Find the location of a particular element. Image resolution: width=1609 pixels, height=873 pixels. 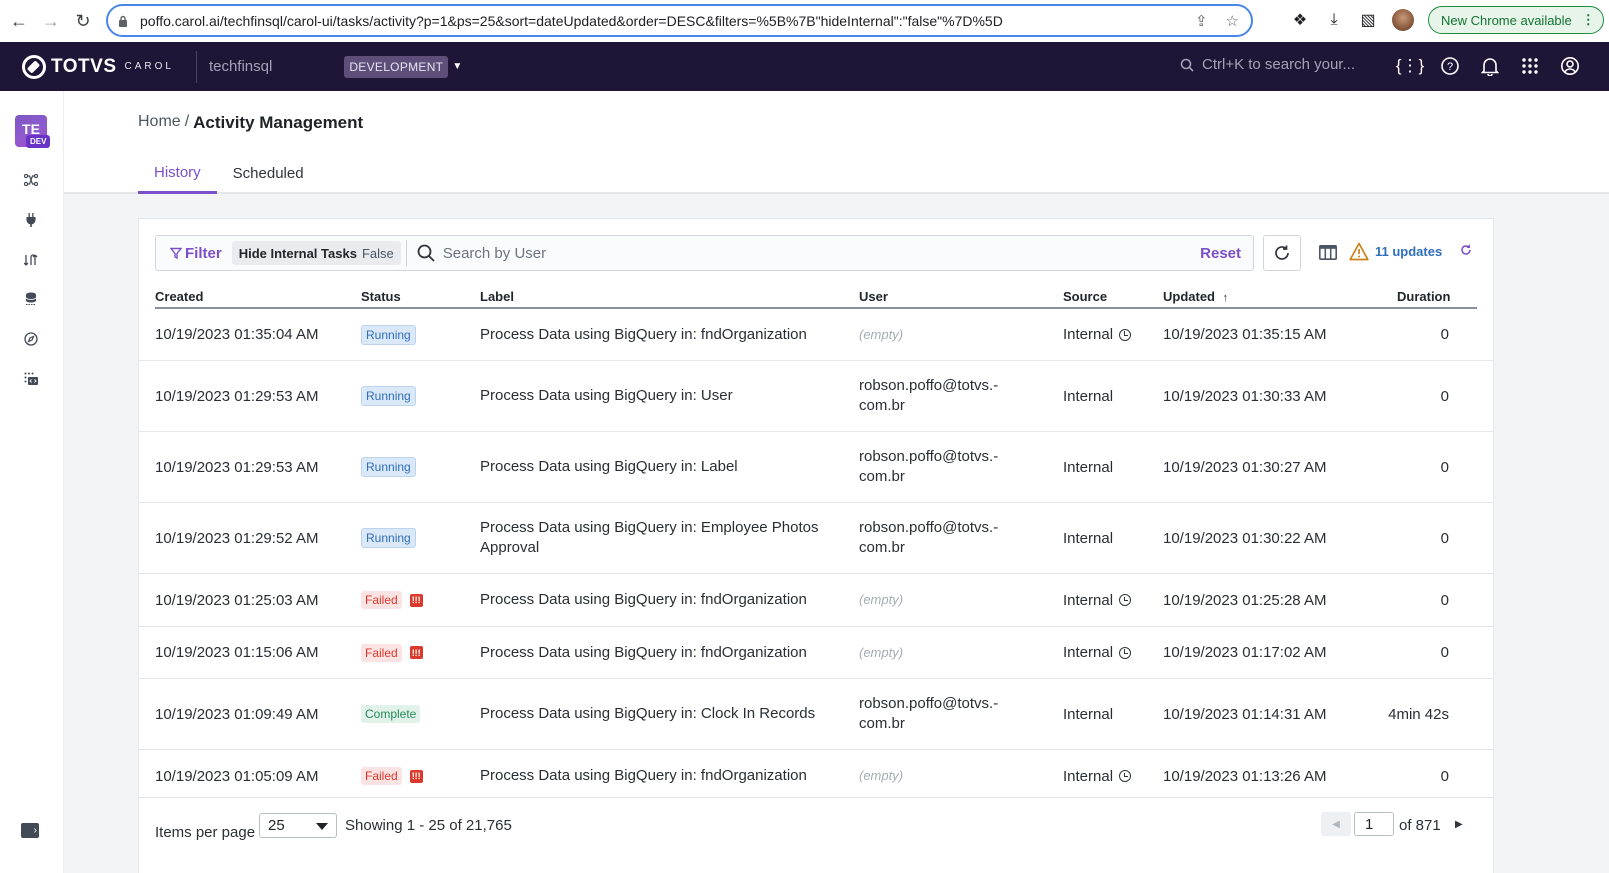

status-badge: Complete is located at coordinates (391, 714).